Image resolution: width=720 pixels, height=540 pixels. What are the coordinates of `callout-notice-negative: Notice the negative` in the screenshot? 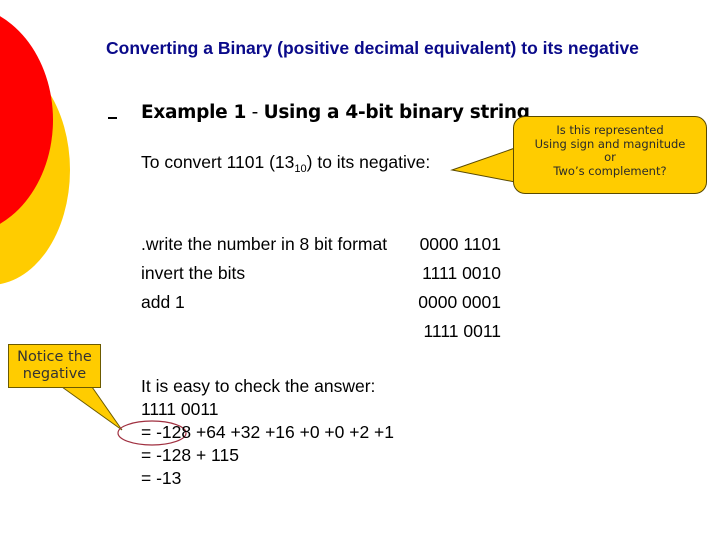 It's located at (54, 366).